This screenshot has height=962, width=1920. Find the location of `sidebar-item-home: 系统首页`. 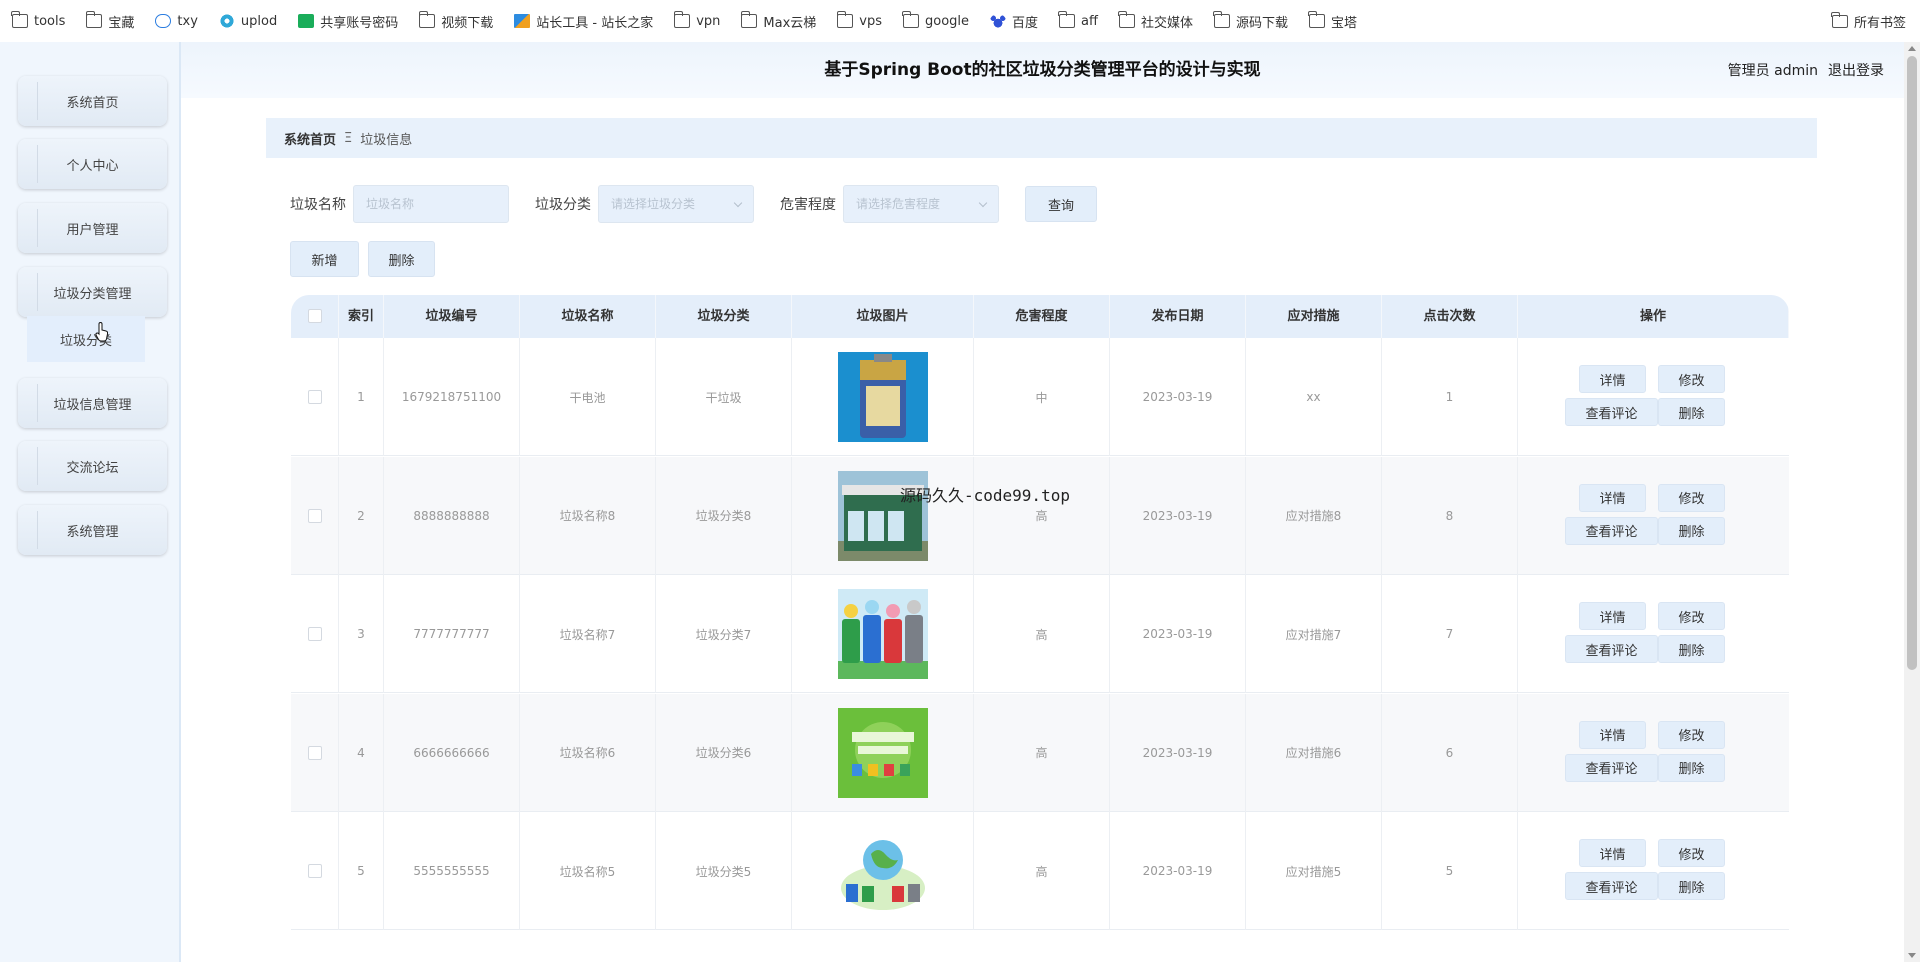

sidebar-item-home: 系统首页 is located at coordinates (92, 101).